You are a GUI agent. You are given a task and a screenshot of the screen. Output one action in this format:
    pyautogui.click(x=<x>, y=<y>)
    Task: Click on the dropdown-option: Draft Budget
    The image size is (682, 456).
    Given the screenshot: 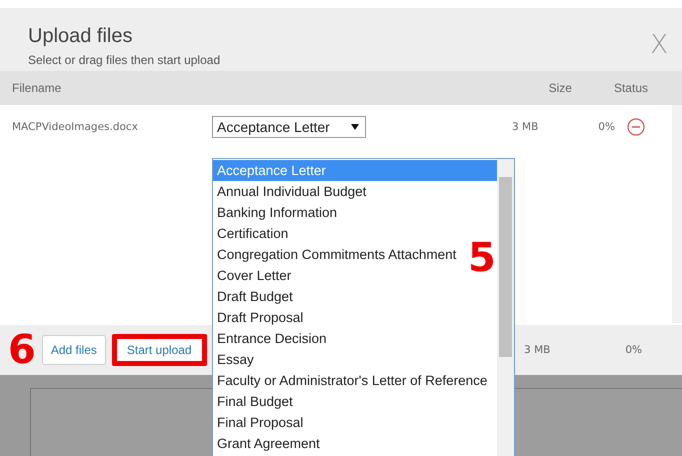 What is the action you would take?
    pyautogui.click(x=254, y=296)
    